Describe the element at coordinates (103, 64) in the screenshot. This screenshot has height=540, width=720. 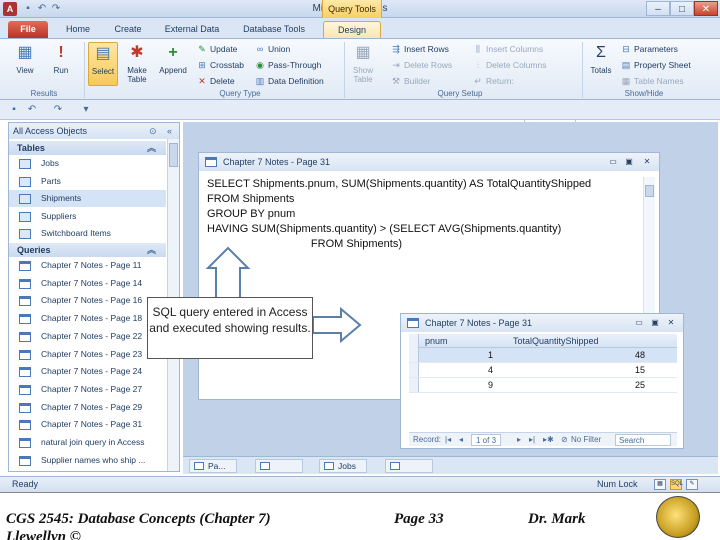
I see `select-query-button: ▤ Select` at that location.